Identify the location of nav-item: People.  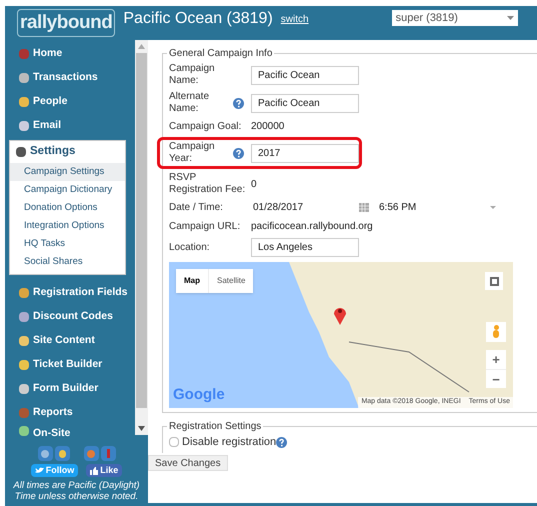
(67, 102).